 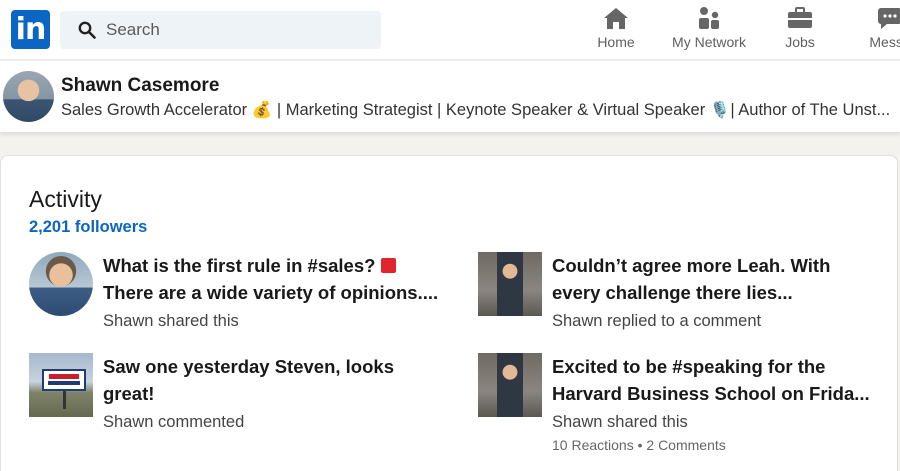 What do you see at coordinates (691, 265) in the screenshot?
I see `post-title-line1: Couldn’t agree more Leah. With` at bounding box center [691, 265].